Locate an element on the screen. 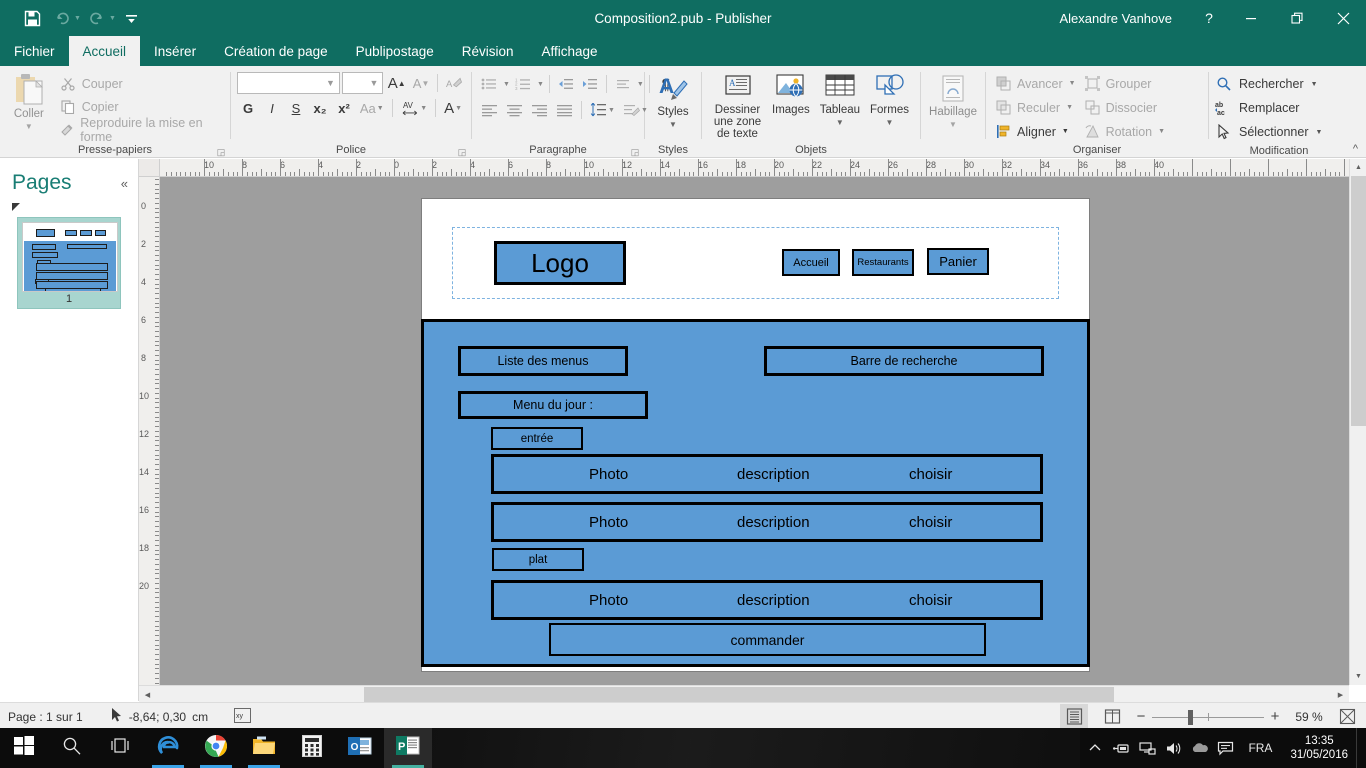 This screenshot has width=1366, height=768. search-button is located at coordinates (72, 748).